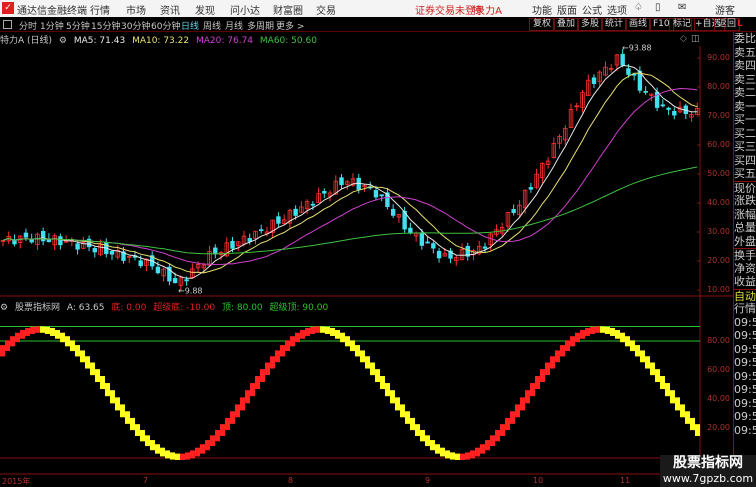 This screenshot has height=487, width=756. Describe the element at coordinates (4, 308) in the screenshot. I see `indicator-settings-icon: ⚙` at that location.